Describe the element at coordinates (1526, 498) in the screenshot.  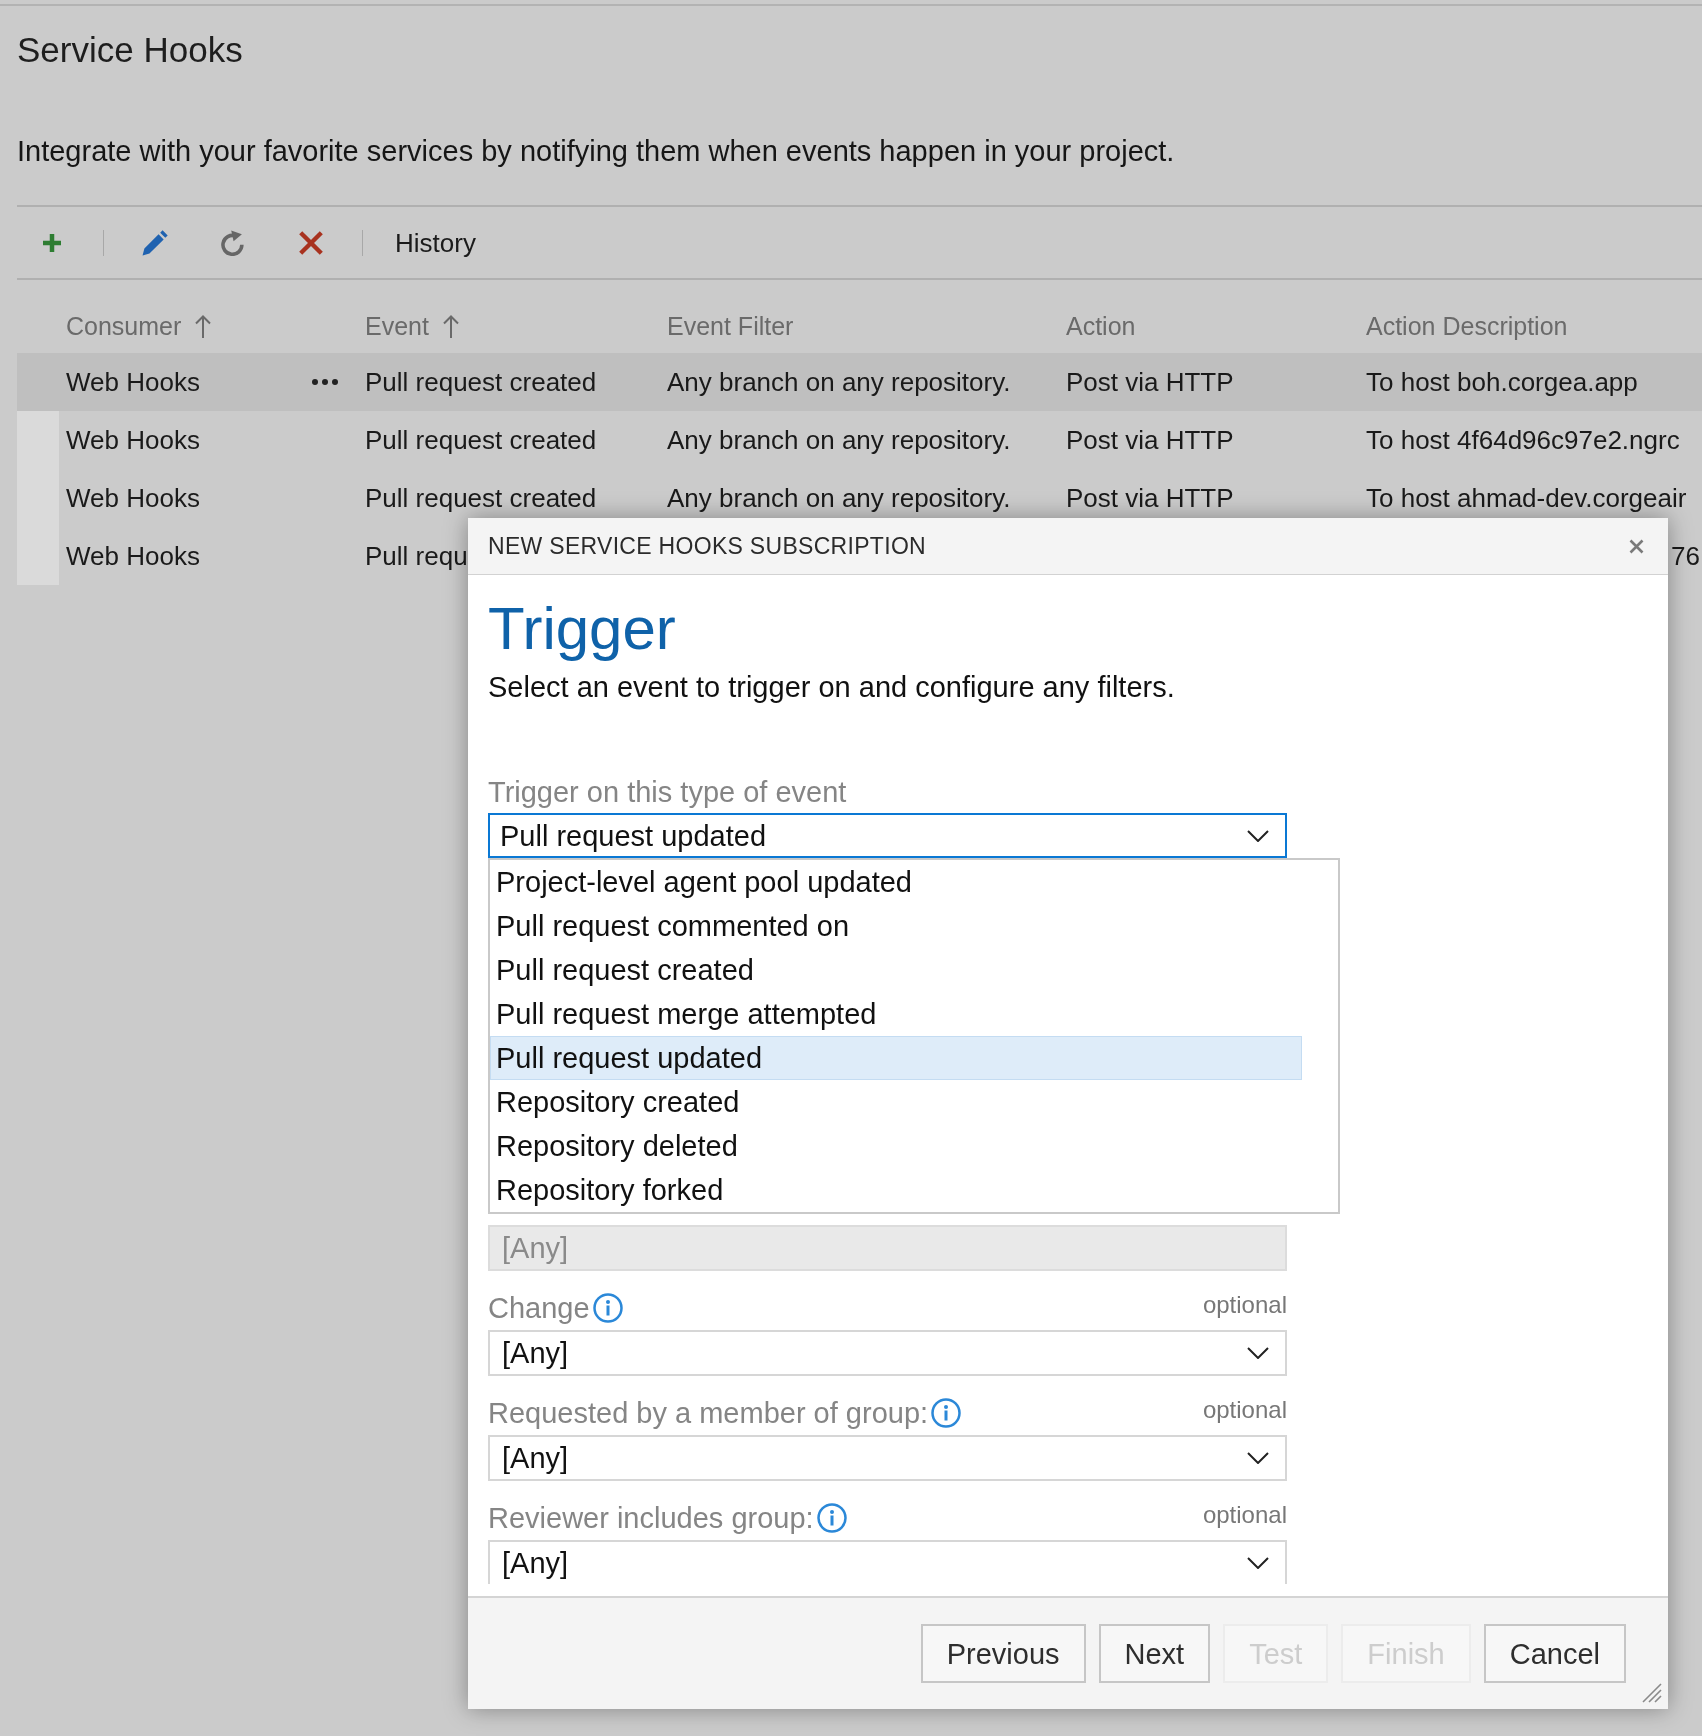
I see `action-description: To host ahmad-dev.corgeair` at that location.